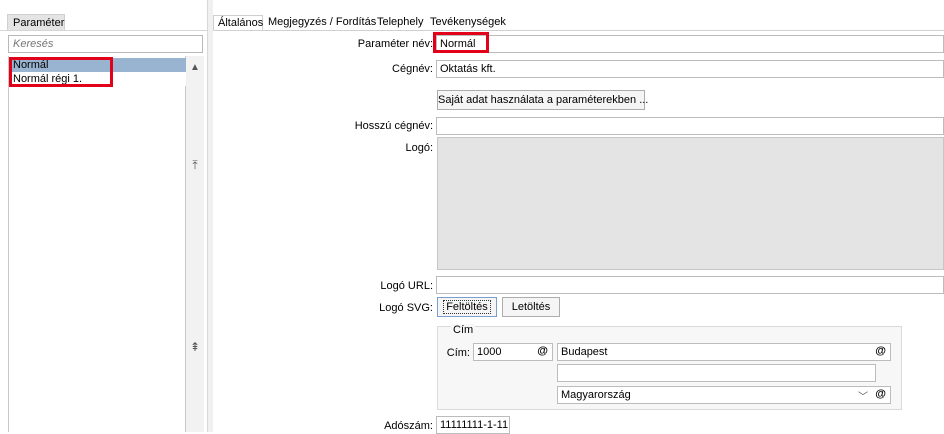 This screenshot has height=434, width=944. I want to click on parameter-tab: Paraméter, so click(36, 22).